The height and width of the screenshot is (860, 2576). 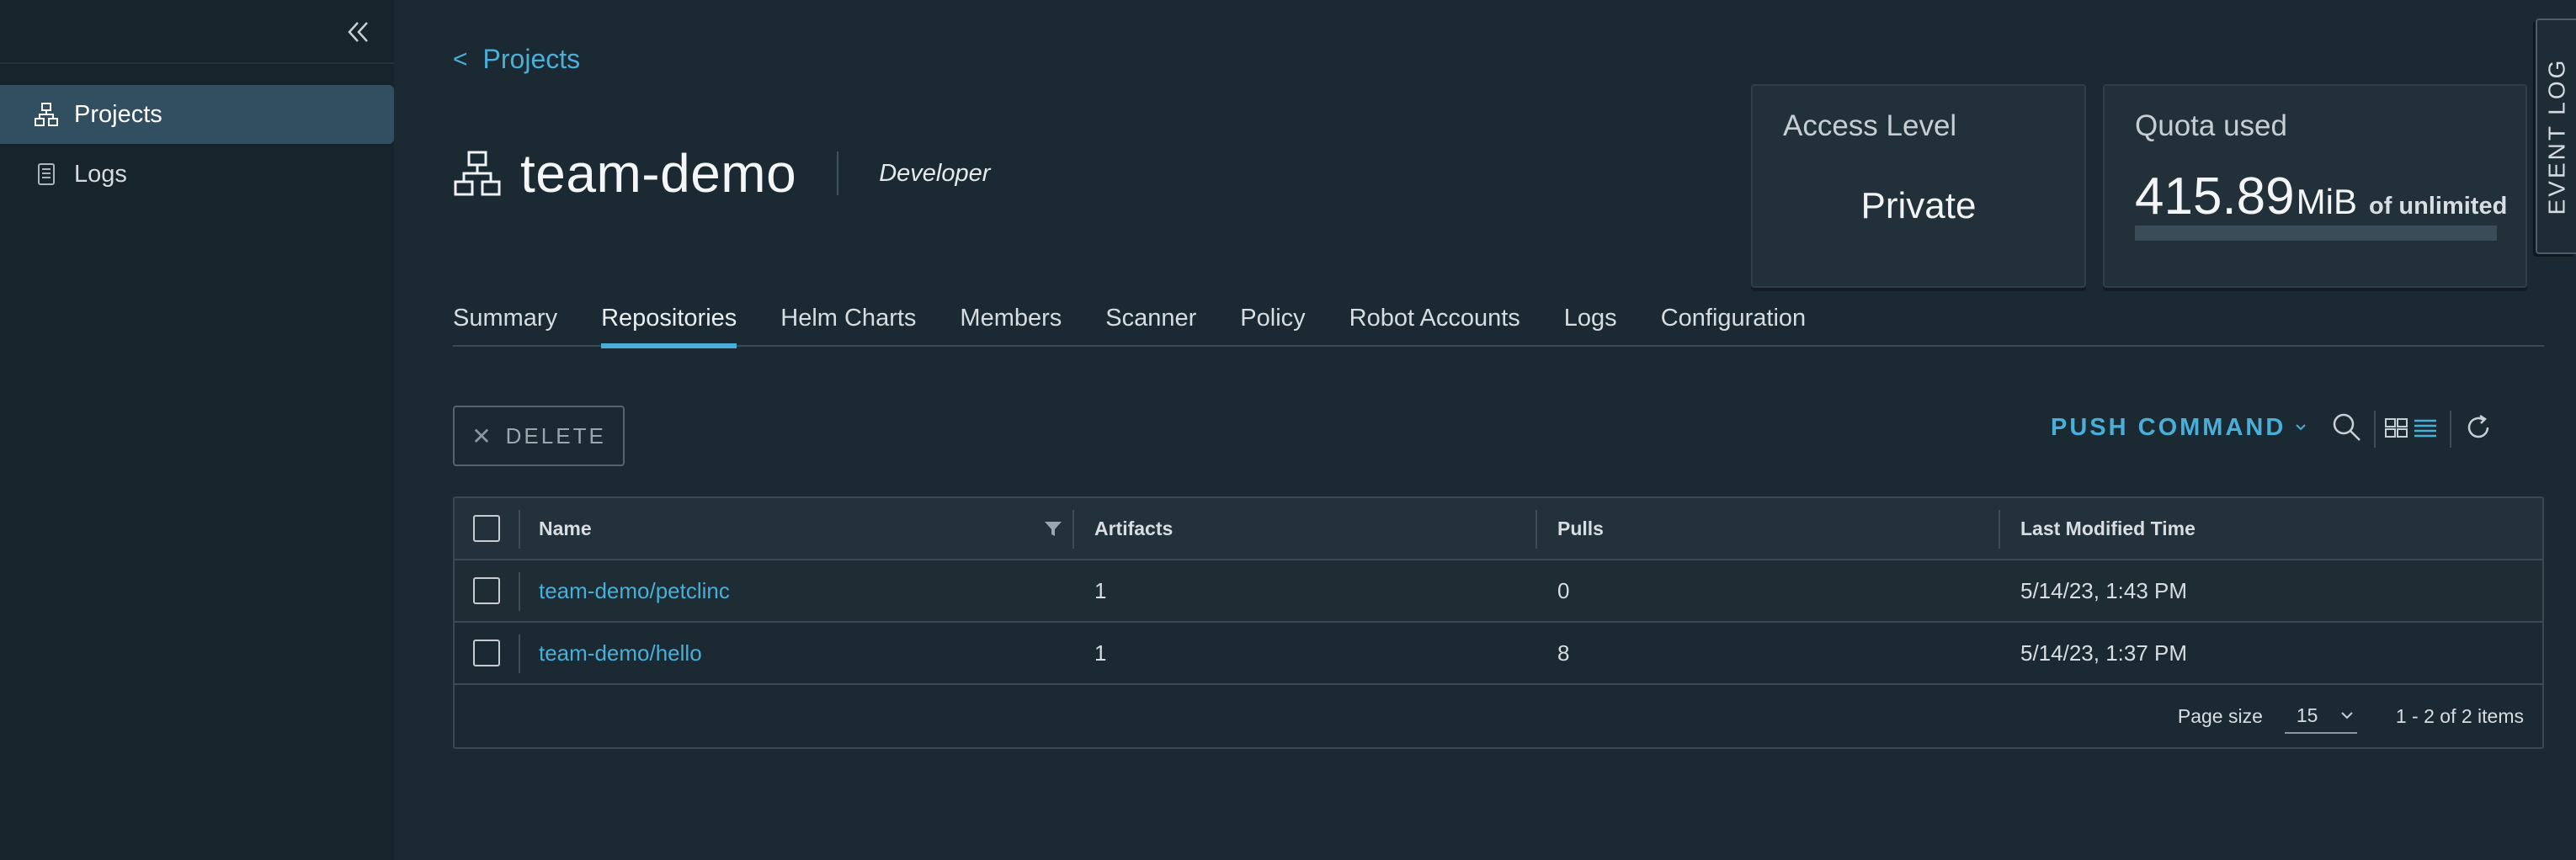 What do you see at coordinates (1591, 324) in the screenshot?
I see `tab-logs: Logs` at bounding box center [1591, 324].